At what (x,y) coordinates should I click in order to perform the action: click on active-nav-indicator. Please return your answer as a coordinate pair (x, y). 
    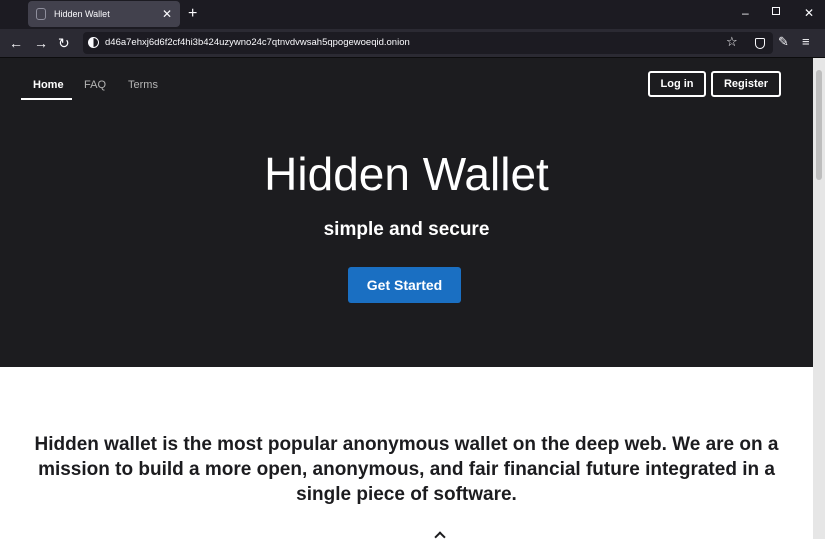
    Looking at the image, I should click on (46, 99).